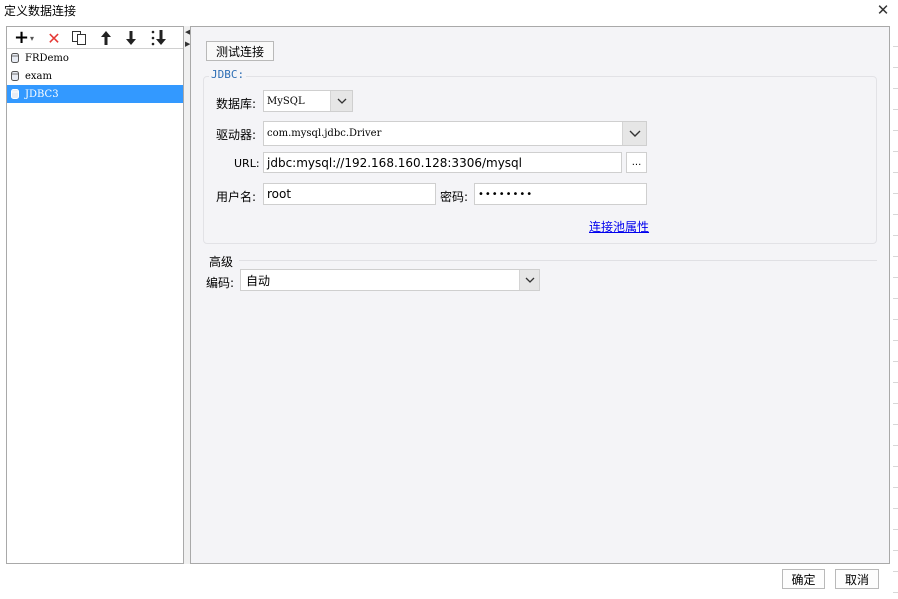 Image resolution: width=898 pixels, height=599 pixels. What do you see at coordinates (240, 51) in the screenshot?
I see `test-connection-button: 测试连接` at bounding box center [240, 51].